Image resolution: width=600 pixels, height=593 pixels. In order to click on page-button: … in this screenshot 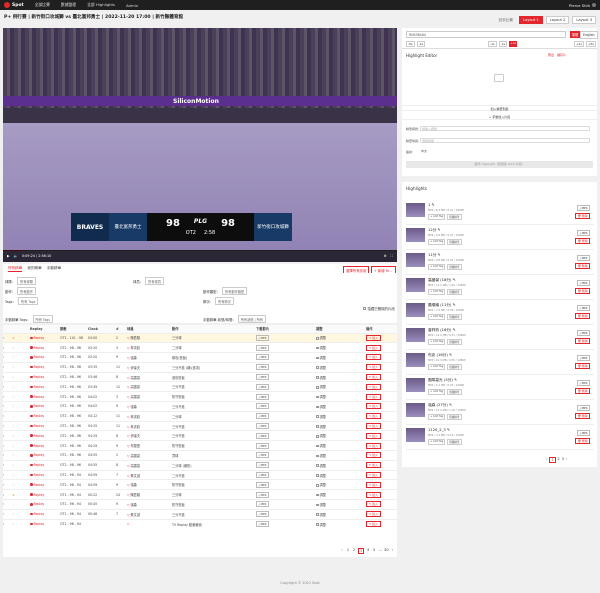, I will do `click(380, 551)`.